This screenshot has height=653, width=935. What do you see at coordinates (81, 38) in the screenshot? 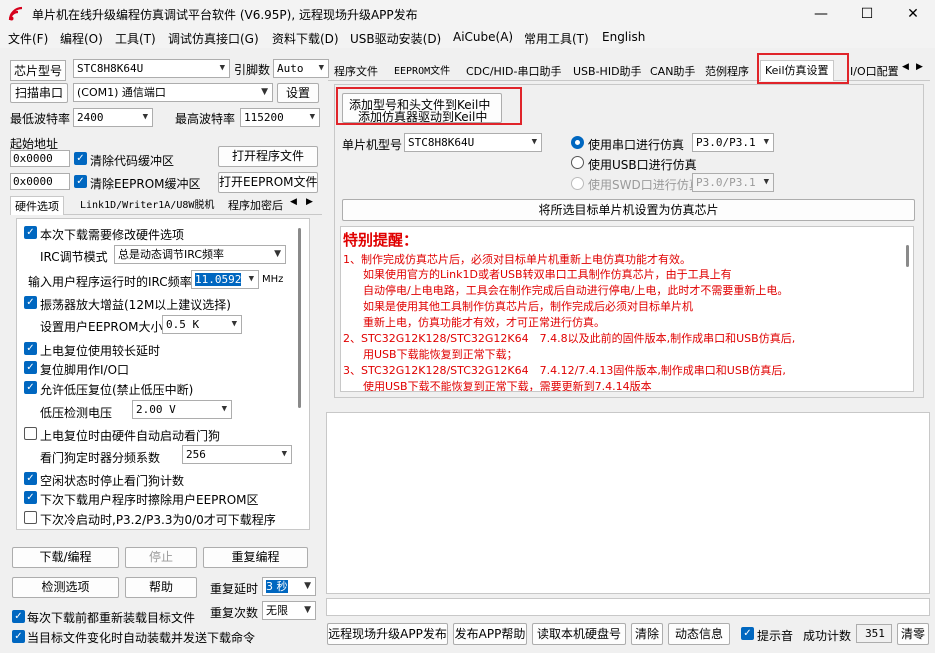
I see `menu-program: 编程(O)` at bounding box center [81, 38].